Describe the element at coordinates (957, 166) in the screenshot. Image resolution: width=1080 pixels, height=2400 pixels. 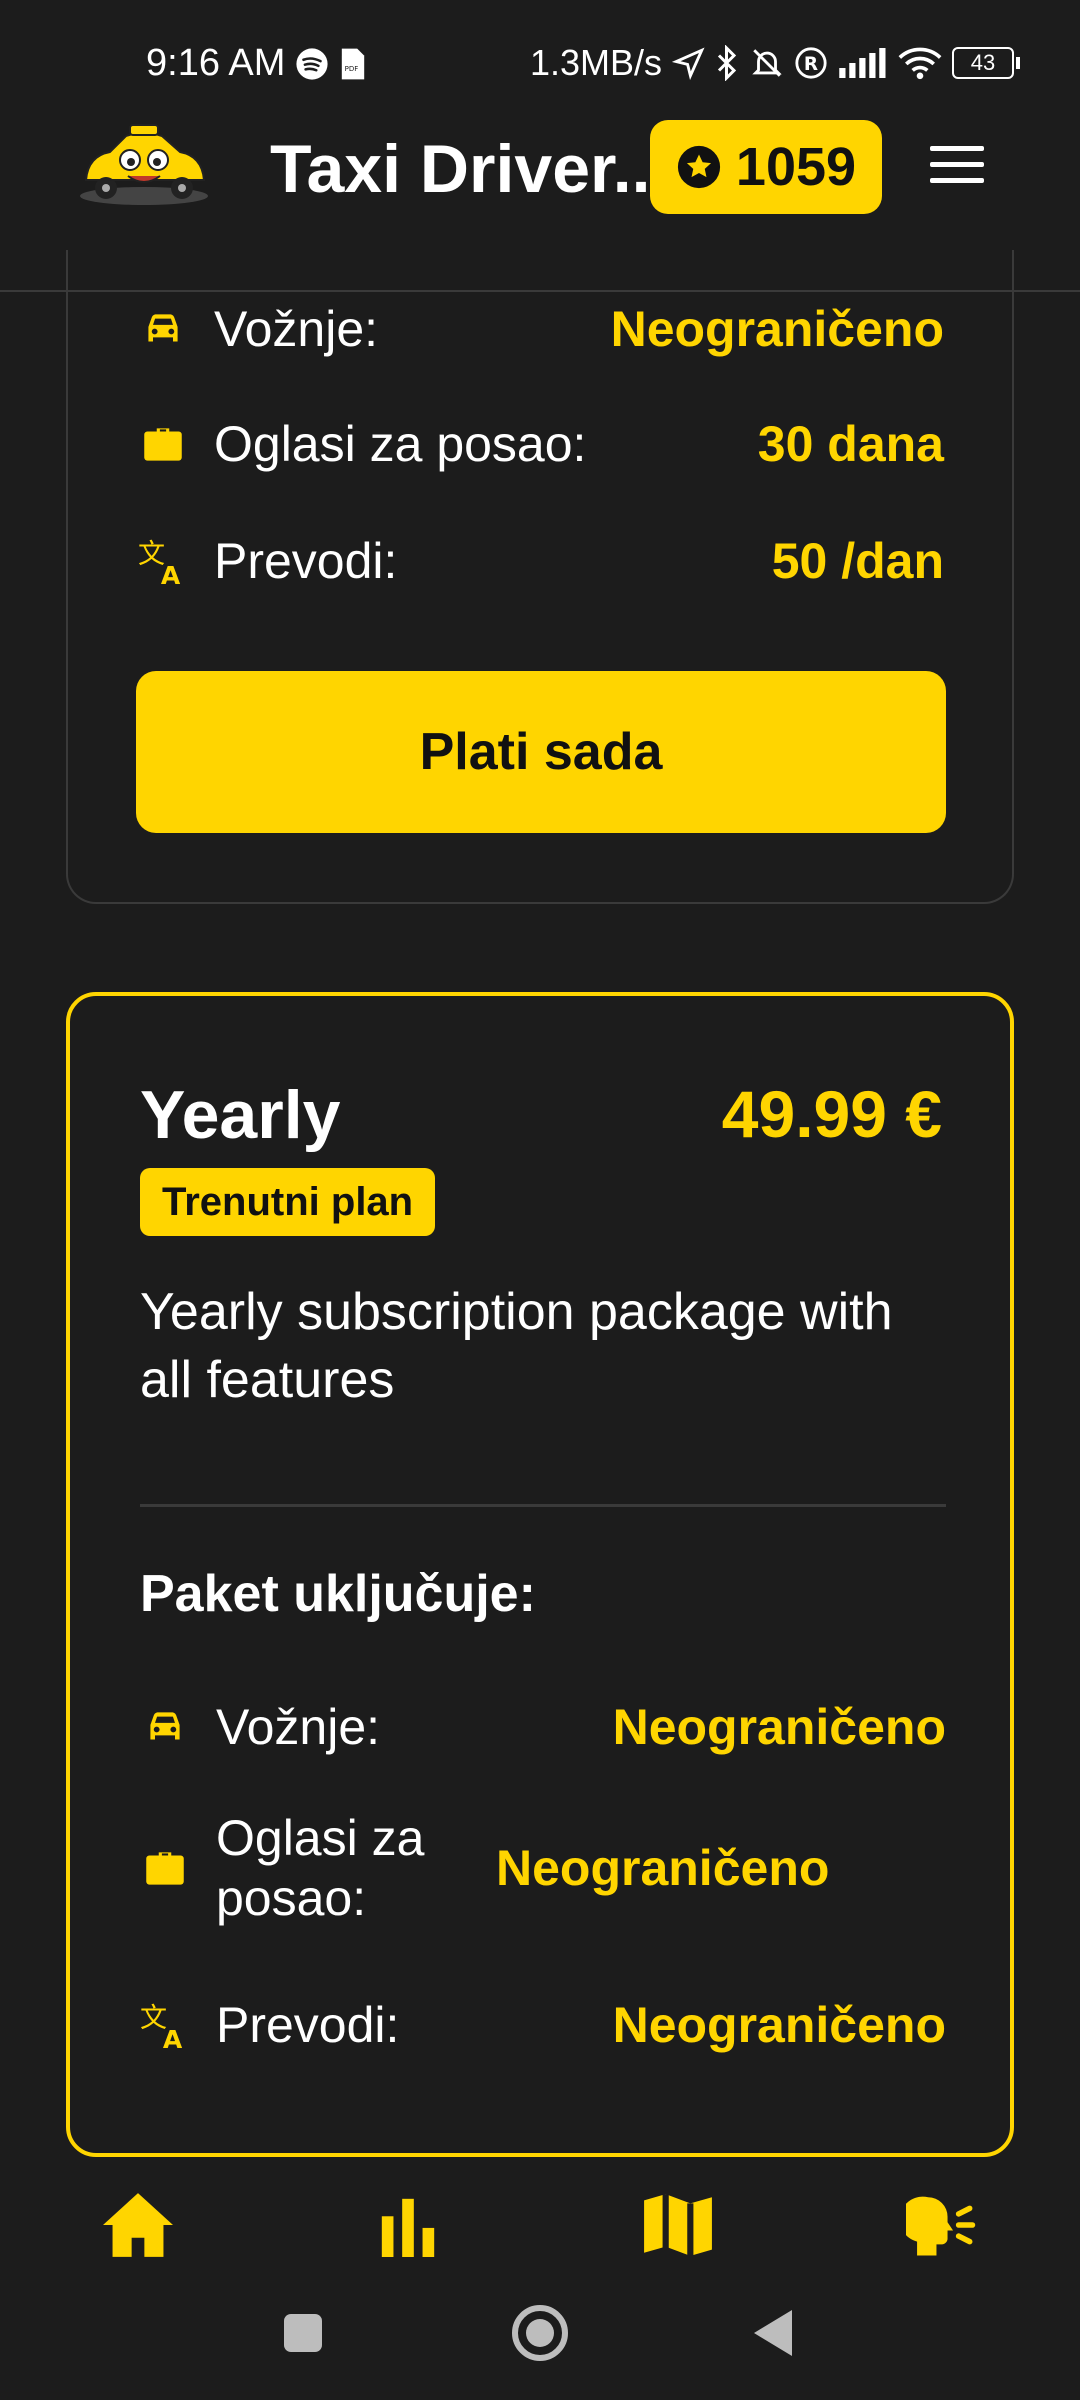
I see `hamburger-menu-icon` at that location.